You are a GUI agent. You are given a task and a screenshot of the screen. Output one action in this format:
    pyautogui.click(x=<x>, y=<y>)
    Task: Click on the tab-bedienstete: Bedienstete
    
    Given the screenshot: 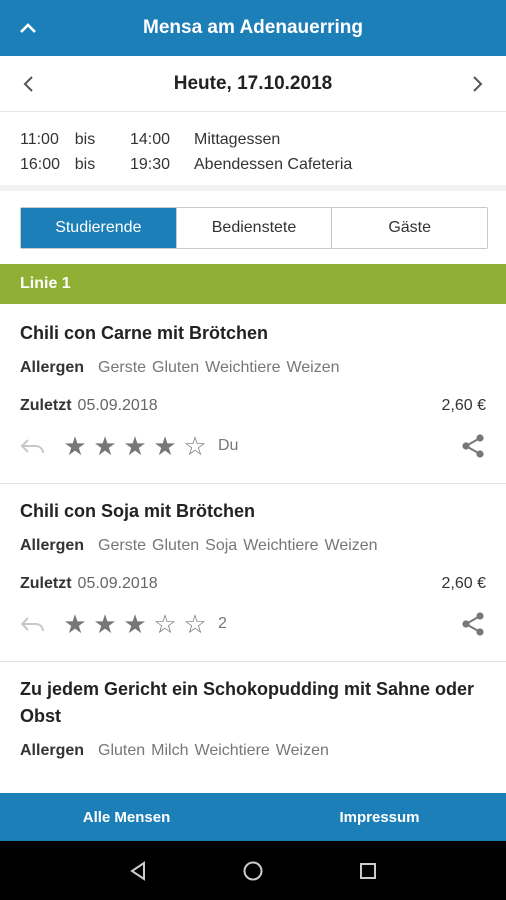 What is the action you would take?
    pyautogui.click(x=255, y=228)
    